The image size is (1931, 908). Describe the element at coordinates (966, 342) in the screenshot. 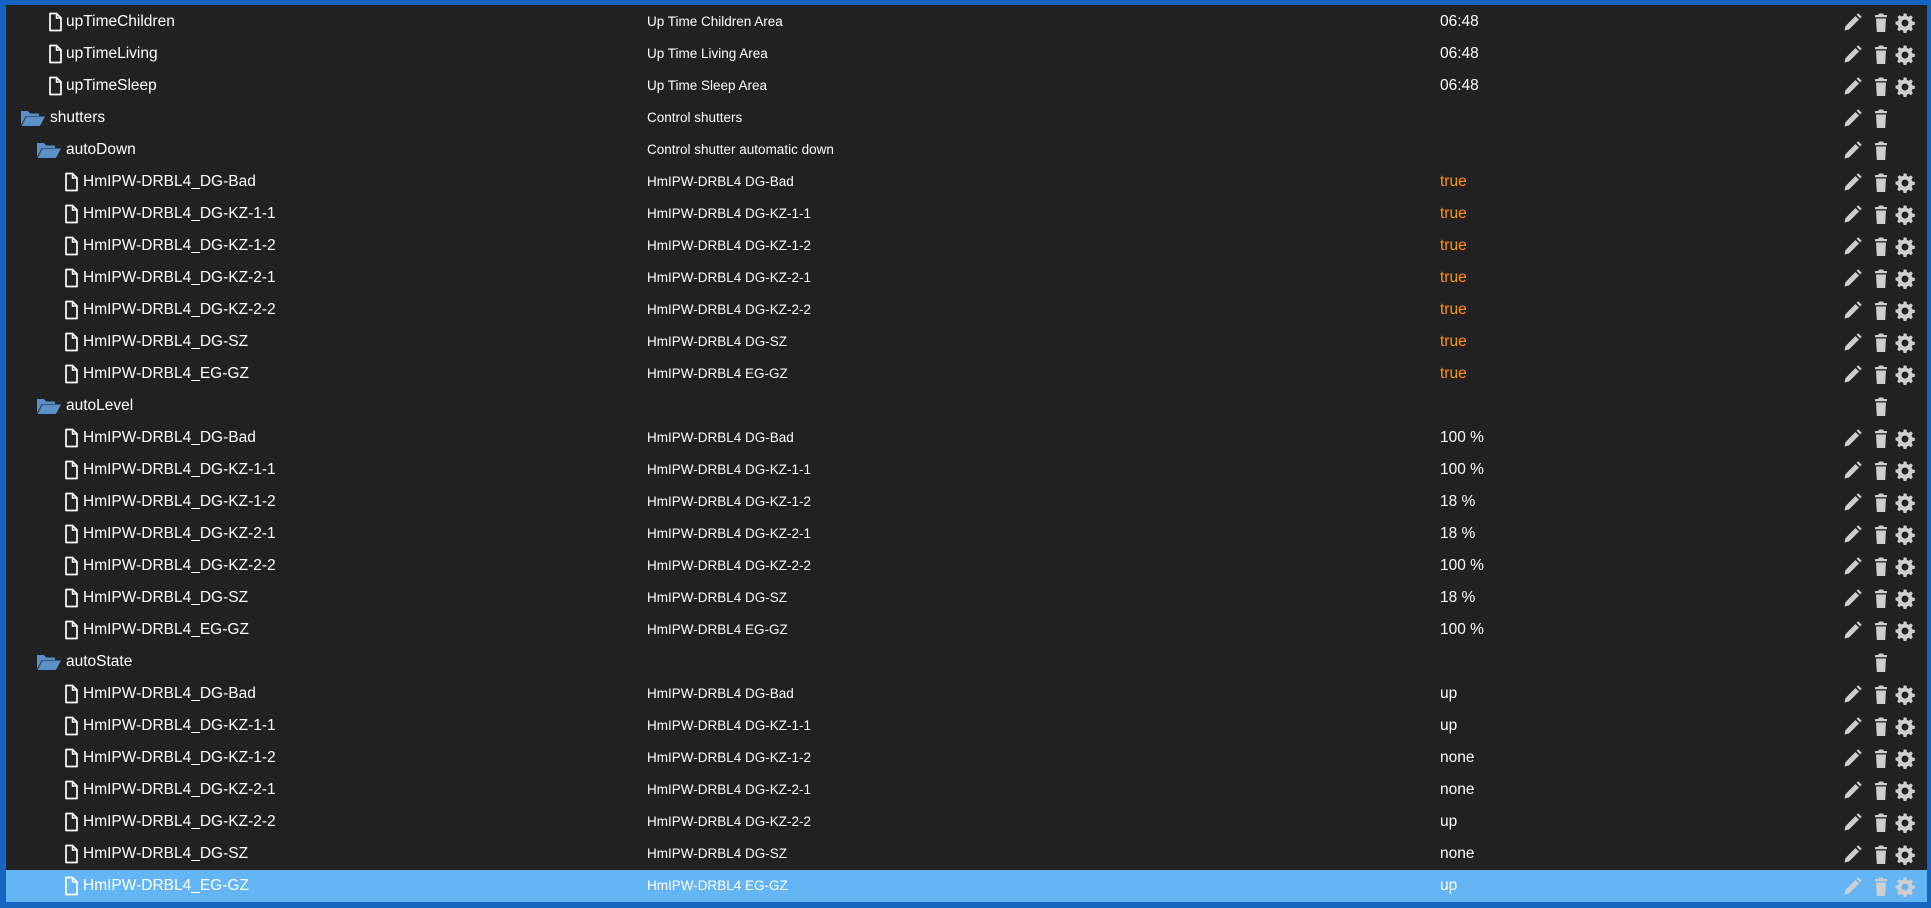

I see `tree-state-row: HmIPW-DRBL4_DG-SZ HmIPW-DRBL4 DG-SZ true` at that location.